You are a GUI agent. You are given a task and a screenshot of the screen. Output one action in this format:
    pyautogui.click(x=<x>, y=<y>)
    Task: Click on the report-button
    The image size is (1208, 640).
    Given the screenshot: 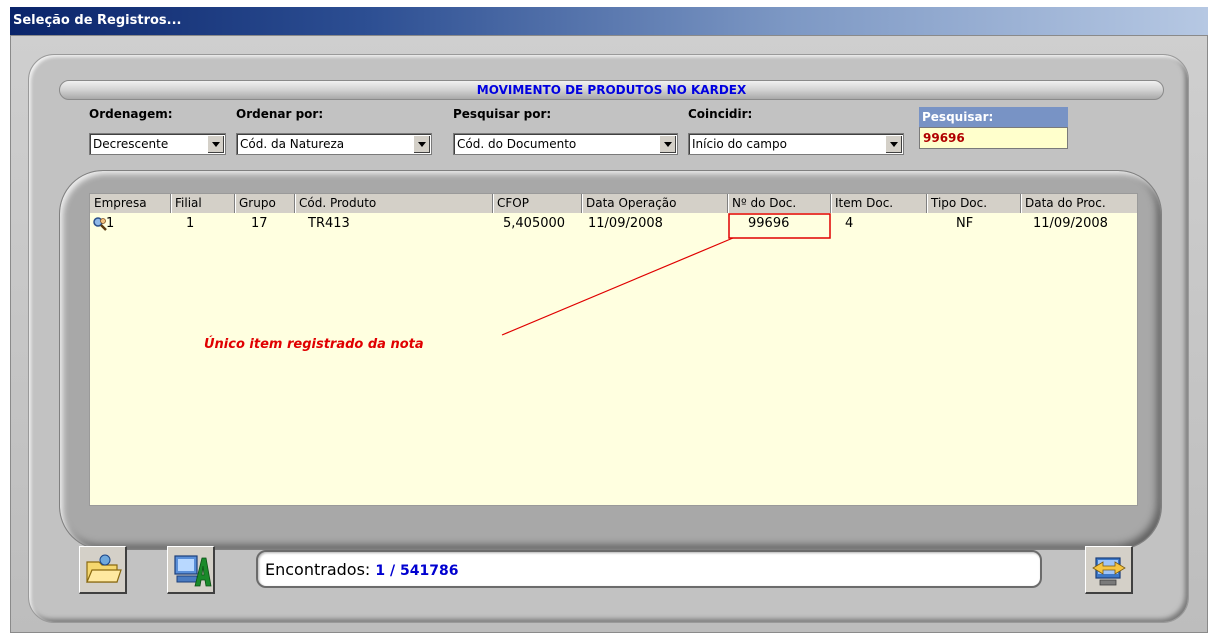 What is the action you would take?
    pyautogui.click(x=191, y=570)
    